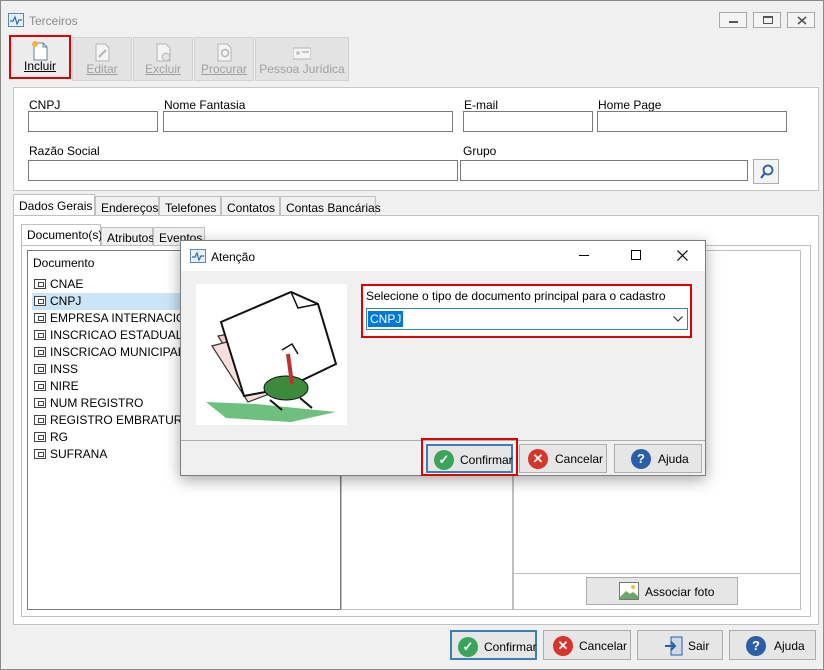 The image size is (824, 670). I want to click on footer-ajuda-label: Ajuda, so click(789, 646).